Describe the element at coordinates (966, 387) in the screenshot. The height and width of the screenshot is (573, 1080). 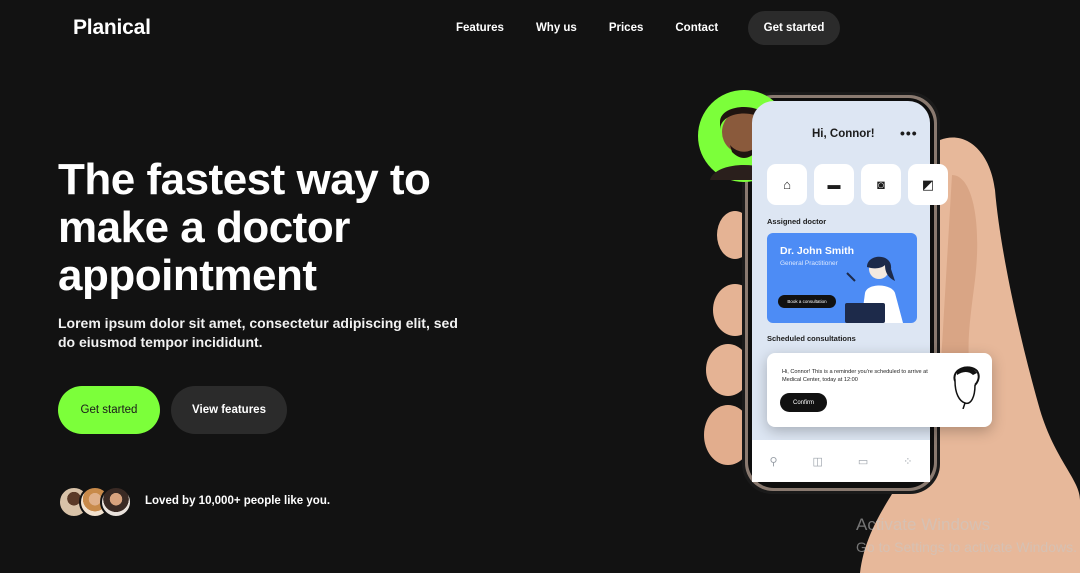
I see `person-sketch-icon` at that location.